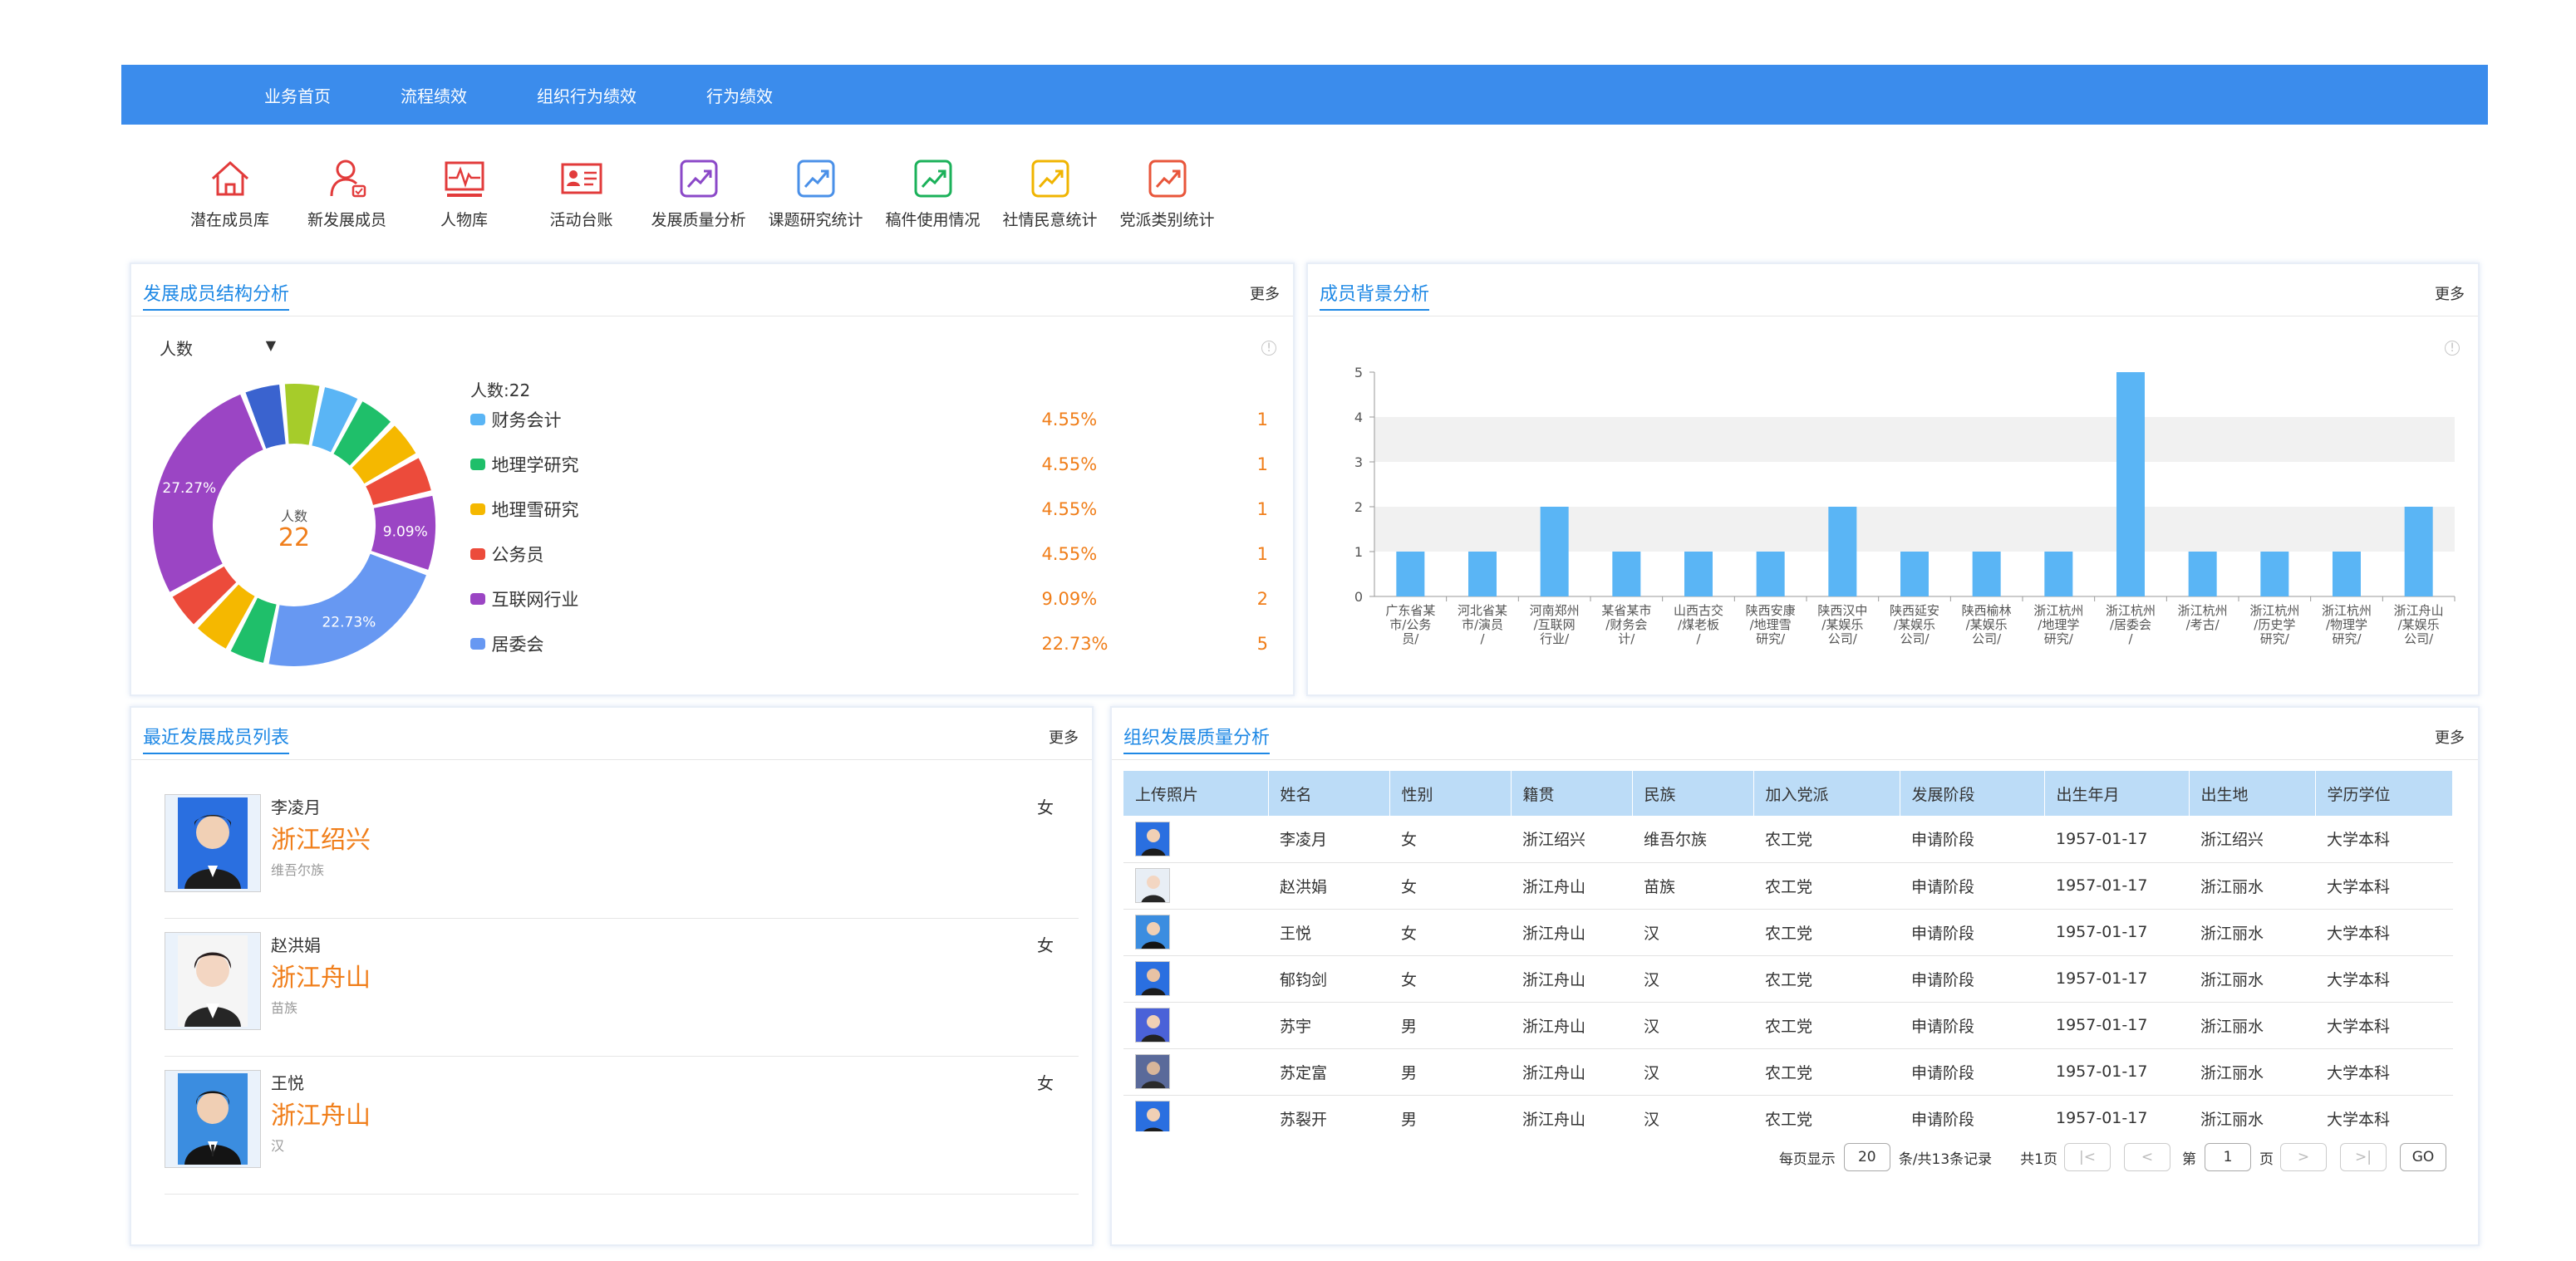 This screenshot has width=2576, height=1261. I want to click on trend-icon, so click(815, 178).